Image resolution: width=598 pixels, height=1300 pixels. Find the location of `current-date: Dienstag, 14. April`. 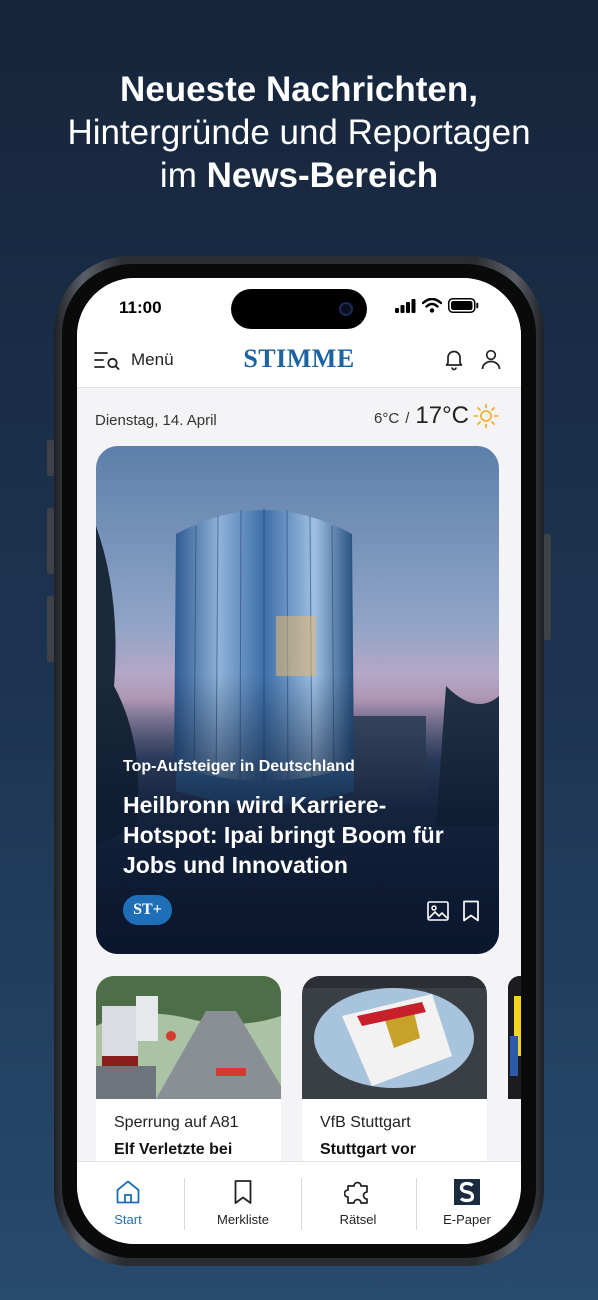

current-date: Dienstag, 14. April is located at coordinates (156, 420).